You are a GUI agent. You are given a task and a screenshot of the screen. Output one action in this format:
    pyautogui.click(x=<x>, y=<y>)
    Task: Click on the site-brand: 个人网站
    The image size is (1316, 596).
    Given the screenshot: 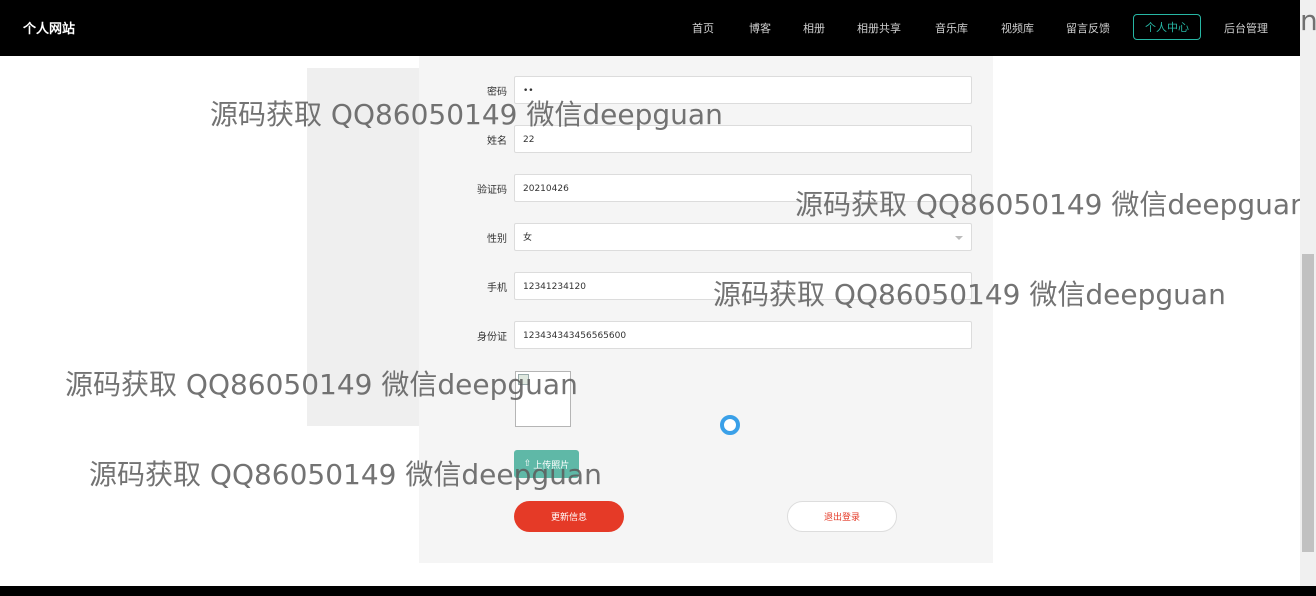 What is the action you would take?
    pyautogui.click(x=49, y=27)
    